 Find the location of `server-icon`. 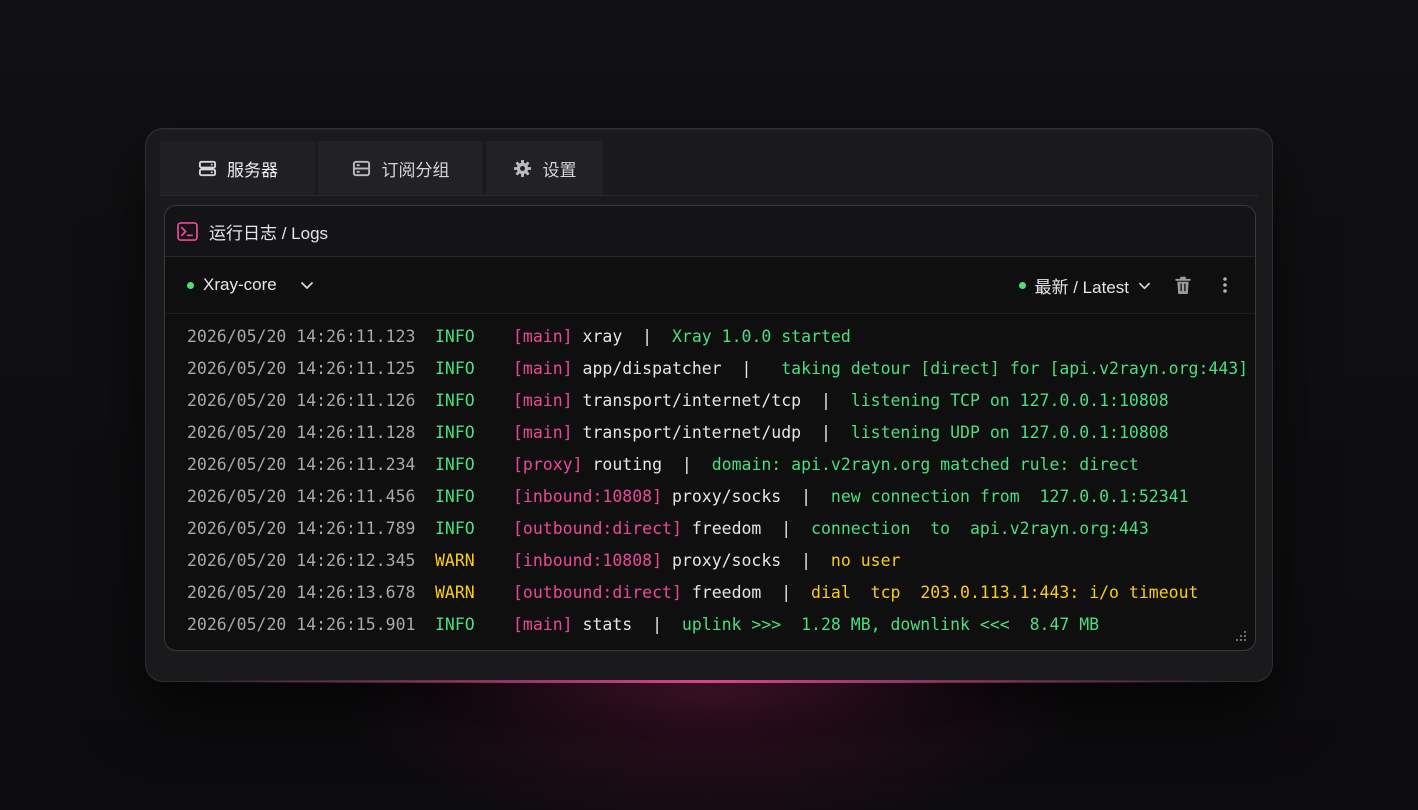

server-icon is located at coordinates (207, 168).